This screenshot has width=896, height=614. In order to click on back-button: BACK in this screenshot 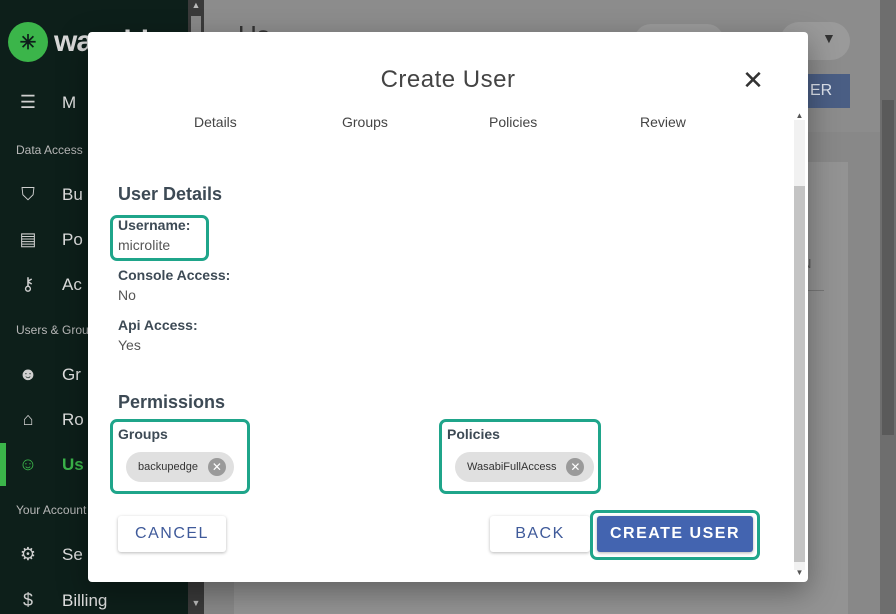, I will do `click(540, 534)`.